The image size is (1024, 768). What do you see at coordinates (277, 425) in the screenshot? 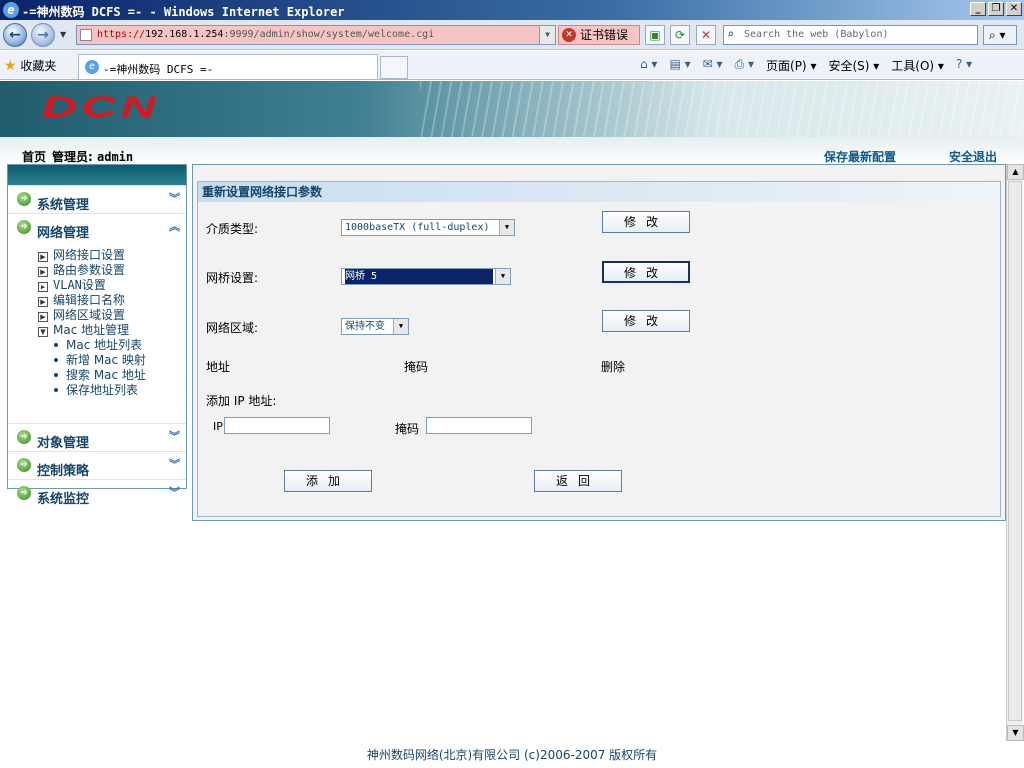
I see `ip-input` at bounding box center [277, 425].